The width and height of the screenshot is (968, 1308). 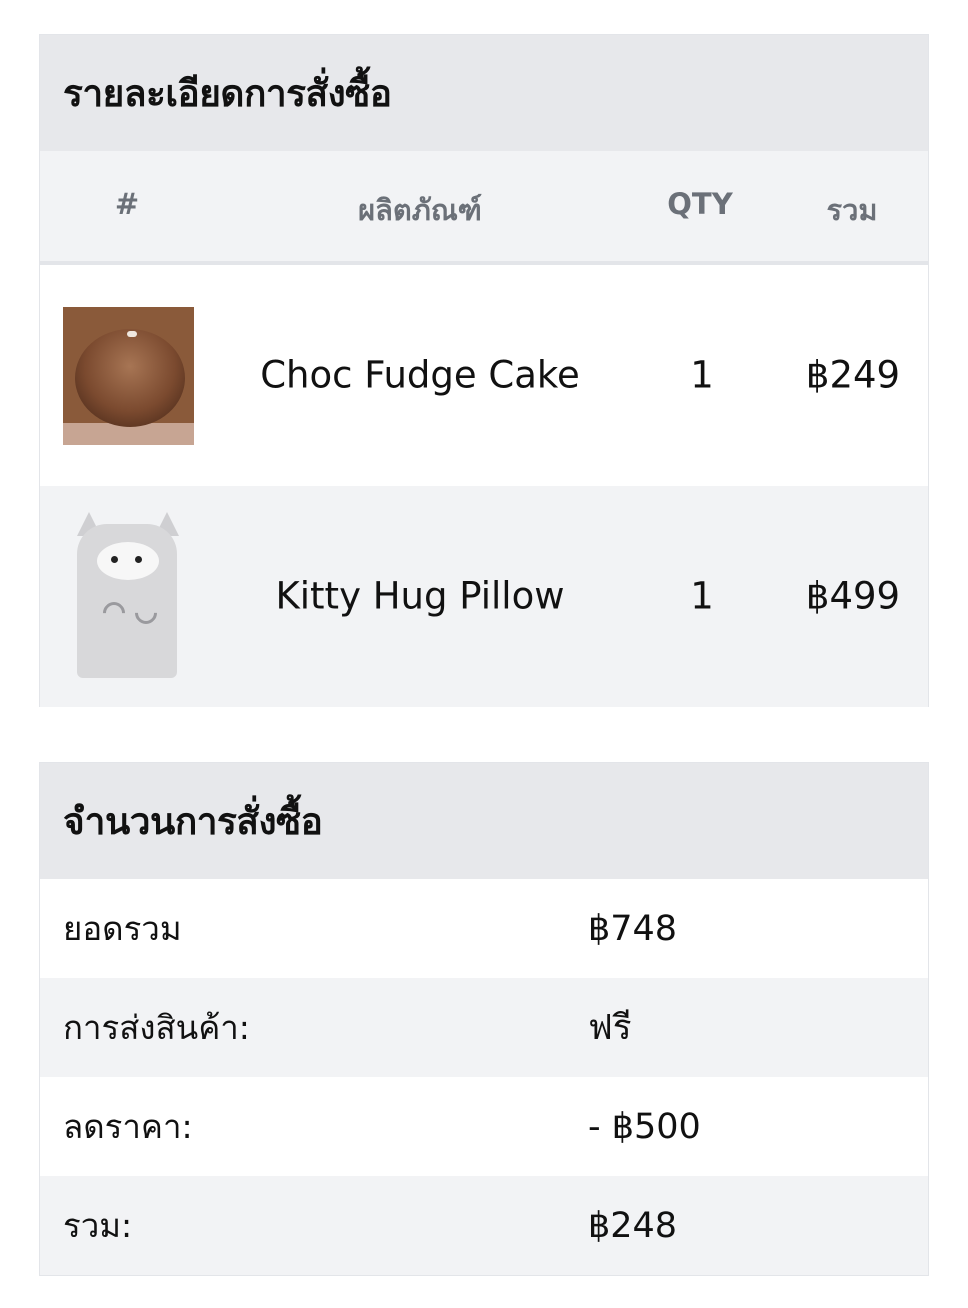 I want to click on order-summary-header: จำนวนการสั่งซื้อ, so click(x=484, y=821).